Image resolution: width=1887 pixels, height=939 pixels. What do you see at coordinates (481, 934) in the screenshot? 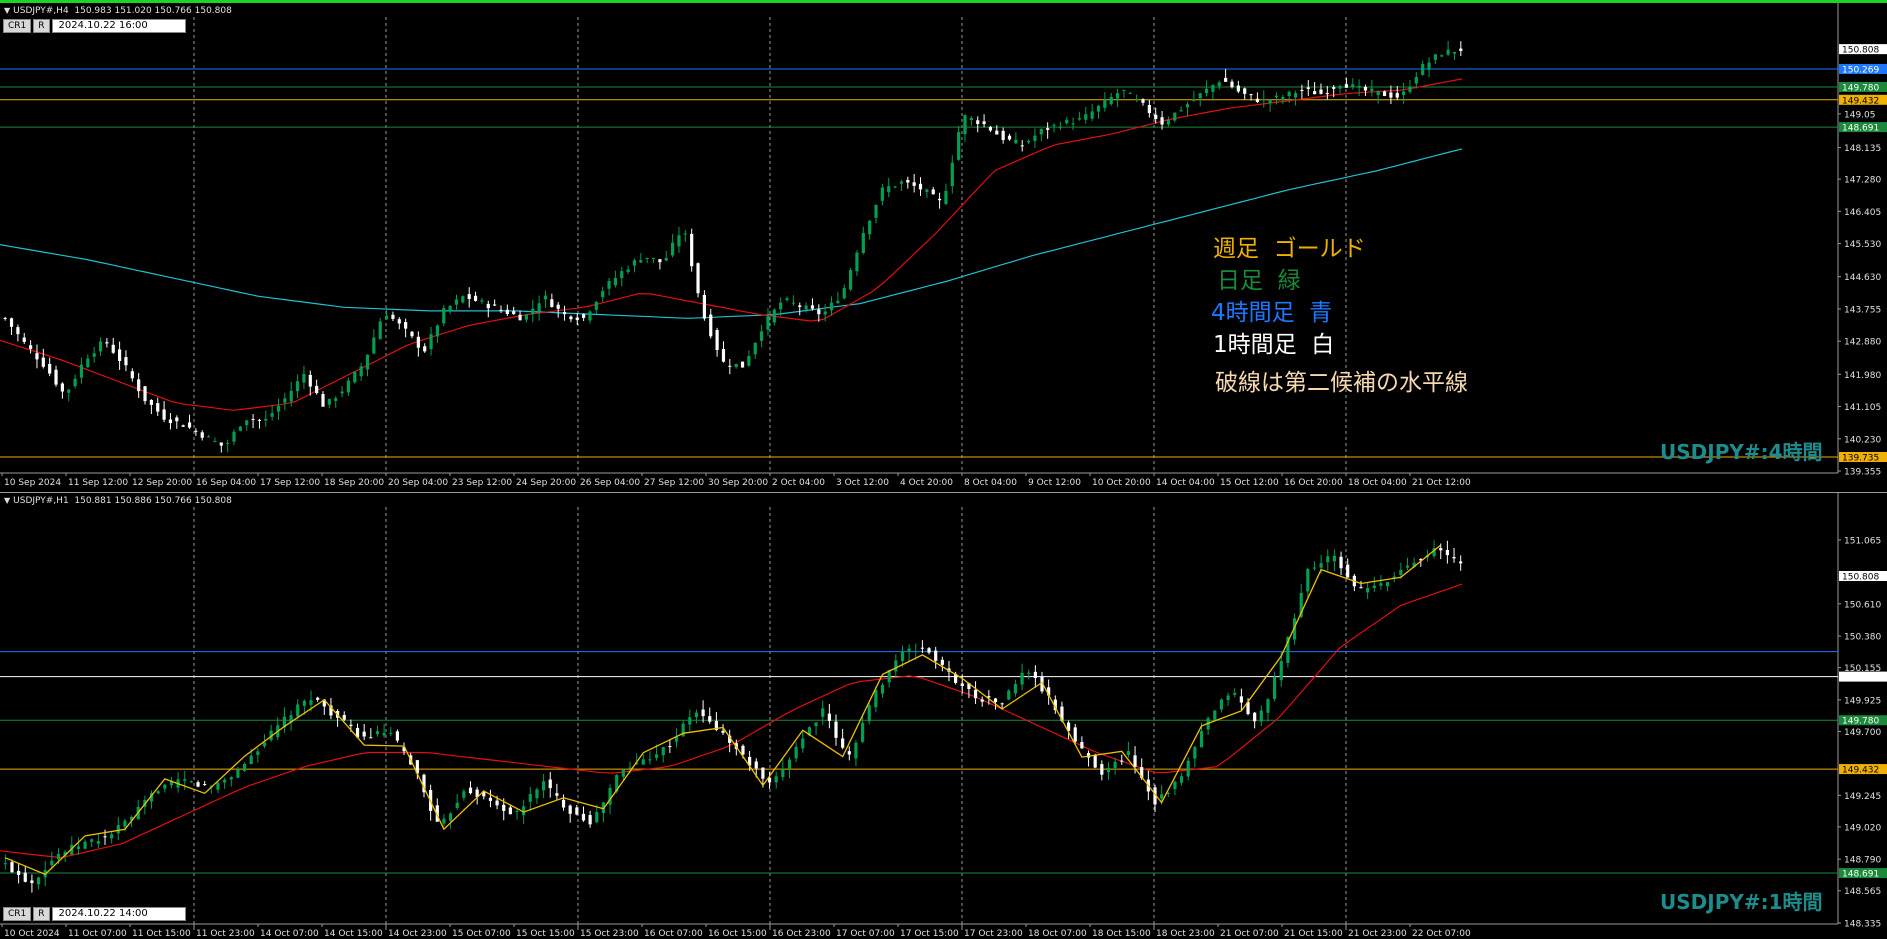
I see `x-tick-label: 15 Oct 07:00` at bounding box center [481, 934].